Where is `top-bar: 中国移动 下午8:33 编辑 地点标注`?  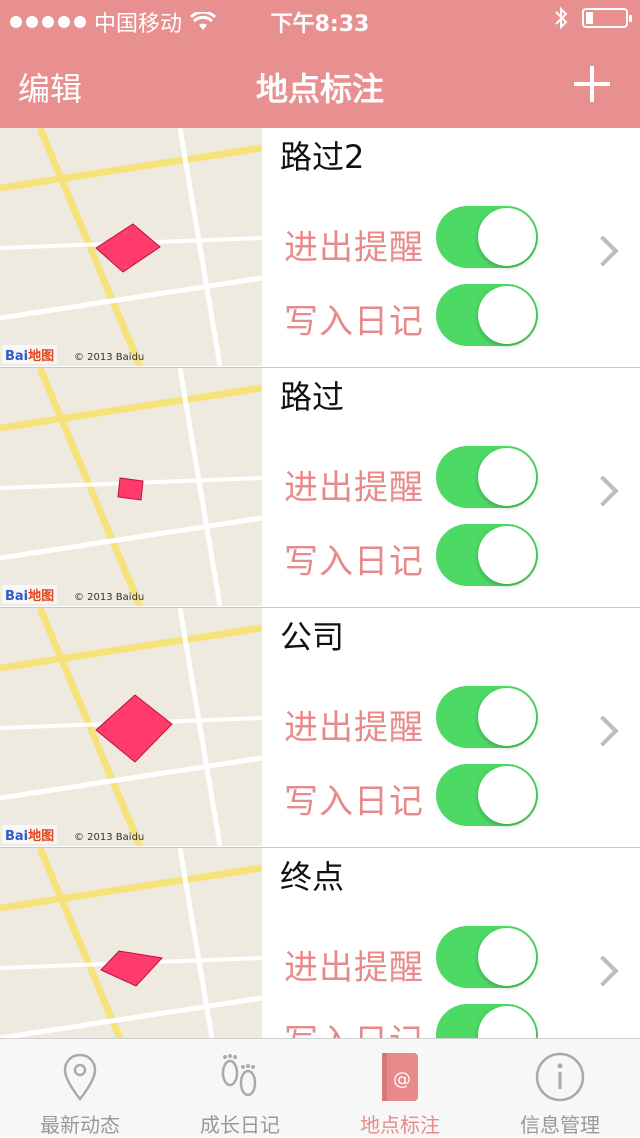 top-bar: 中国移动 下午8:33 编辑 地点标注 is located at coordinates (320, 64).